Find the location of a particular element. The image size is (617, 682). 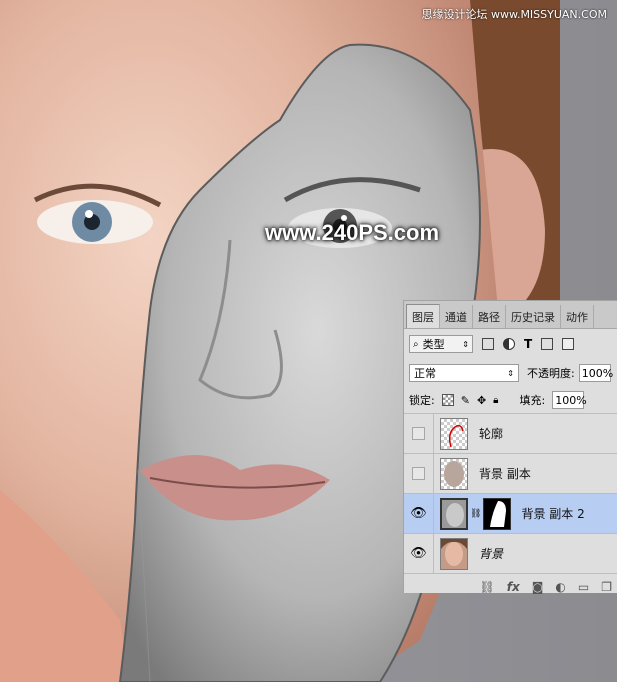

tab-channels: 通道 is located at coordinates (456, 316).